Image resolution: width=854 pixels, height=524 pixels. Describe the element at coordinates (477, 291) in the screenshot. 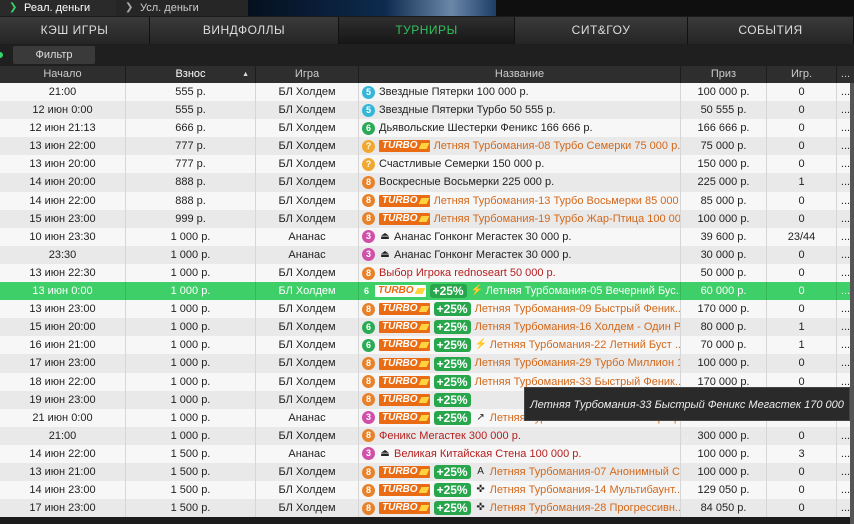

I see `feature-icon: ⚡` at that location.